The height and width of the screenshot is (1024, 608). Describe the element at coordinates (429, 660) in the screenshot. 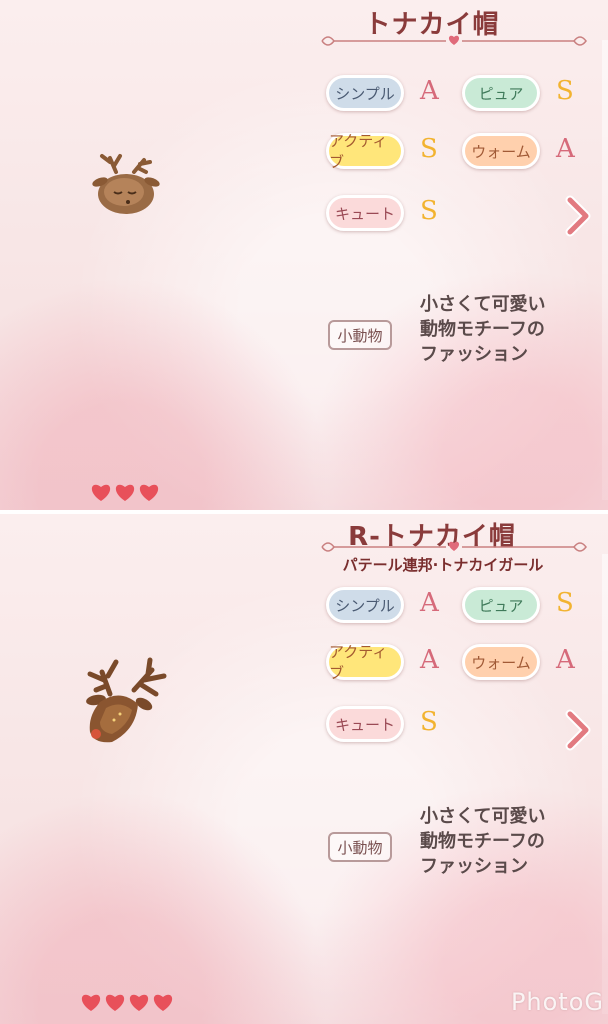

I see `style-active-rank: A` at that location.